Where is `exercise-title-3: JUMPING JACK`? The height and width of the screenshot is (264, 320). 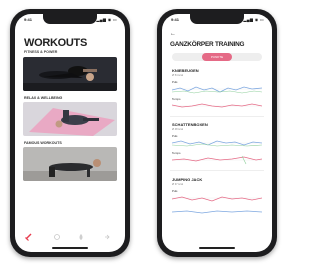 exercise-title-3: JUMPING JACK is located at coordinates (187, 179).